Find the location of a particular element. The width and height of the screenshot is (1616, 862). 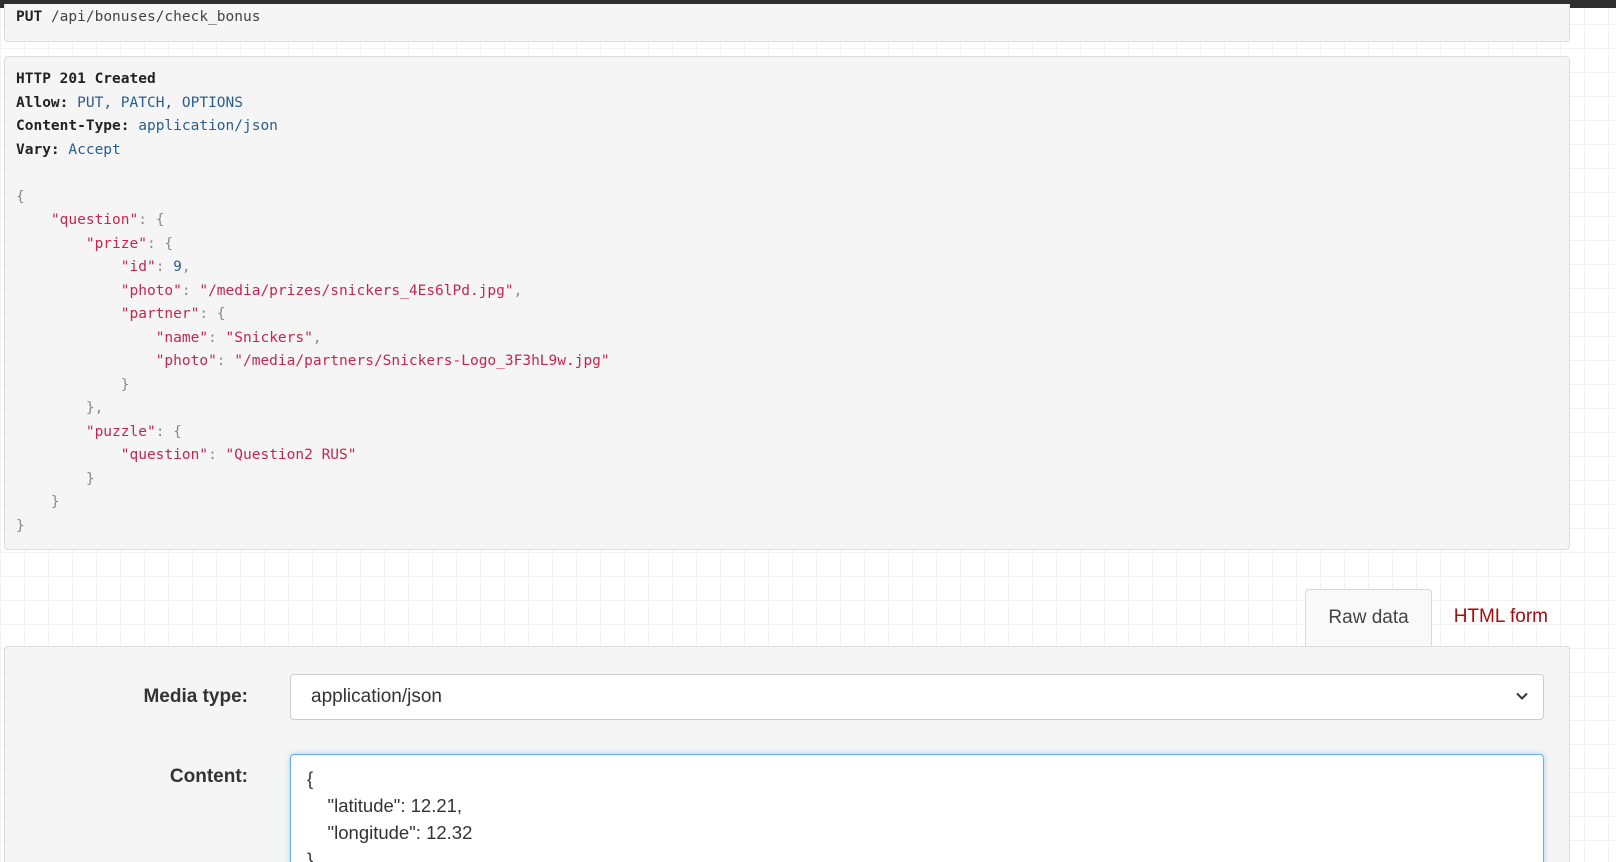

response-status: HTTP 201 Created is located at coordinates (86, 79).